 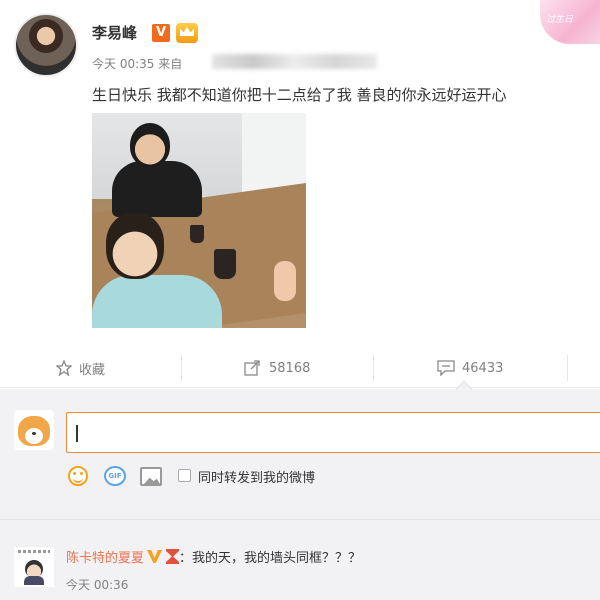 What do you see at coordinates (187, 33) in the screenshot?
I see `crown-icon` at bounding box center [187, 33].